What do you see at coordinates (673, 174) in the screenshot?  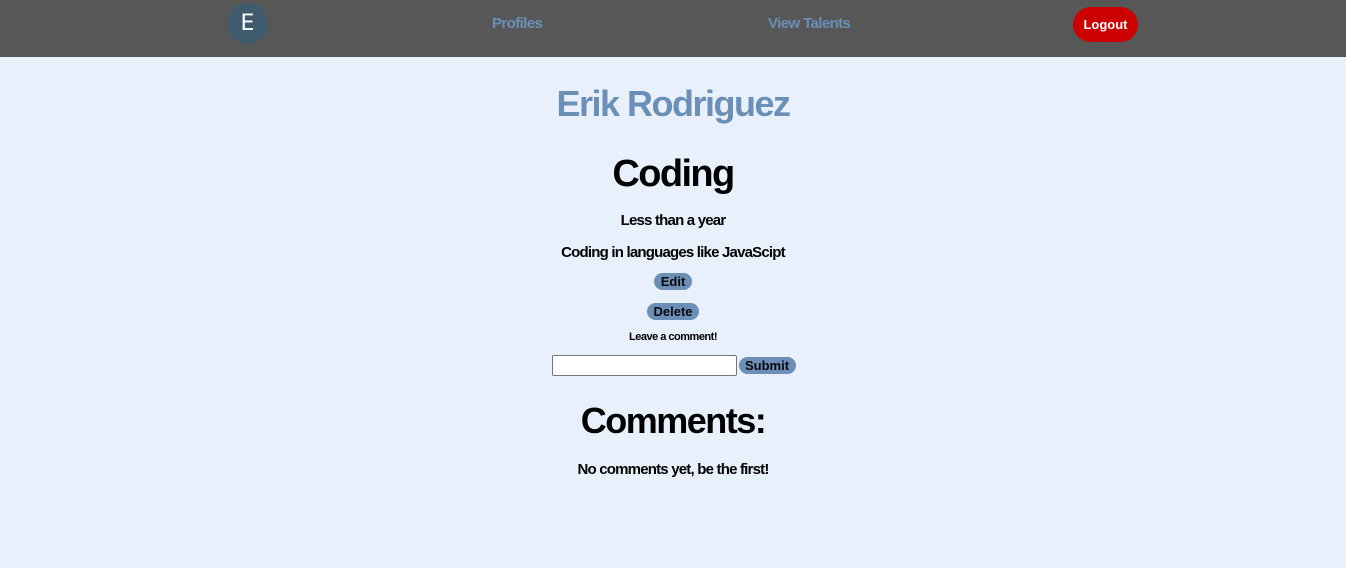 I see `talent-title: Coding` at bounding box center [673, 174].